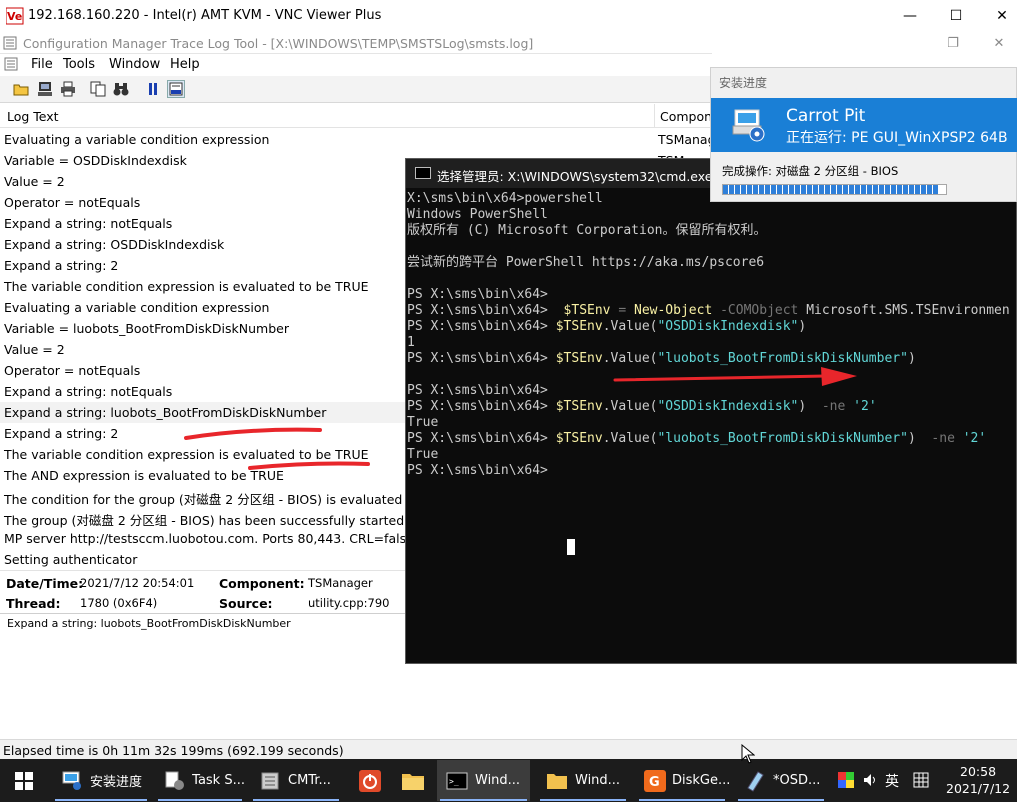 The image size is (1017, 802). Describe the element at coordinates (686, 116) in the screenshot. I see `column-header-component: Compon` at that location.